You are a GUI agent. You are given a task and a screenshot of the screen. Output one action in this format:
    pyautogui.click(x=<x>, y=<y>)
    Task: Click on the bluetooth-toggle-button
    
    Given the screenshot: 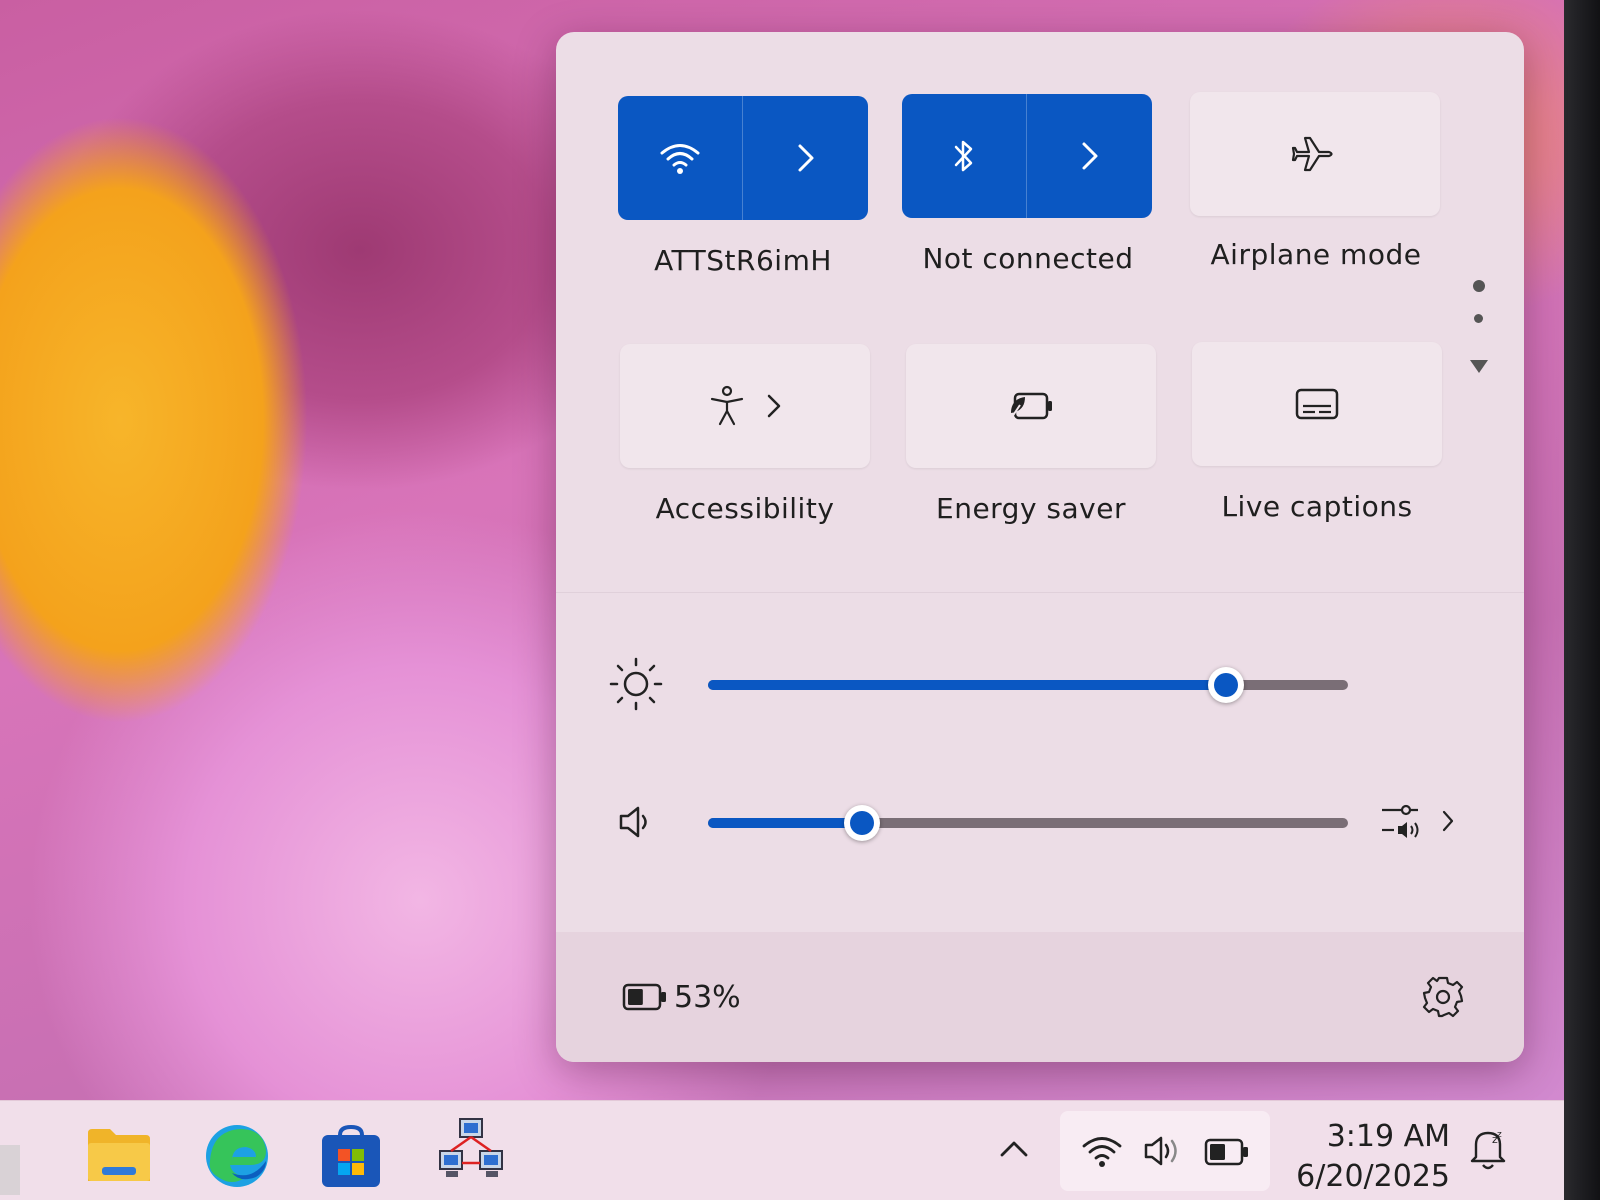 What is the action you would take?
    pyautogui.click(x=964, y=156)
    